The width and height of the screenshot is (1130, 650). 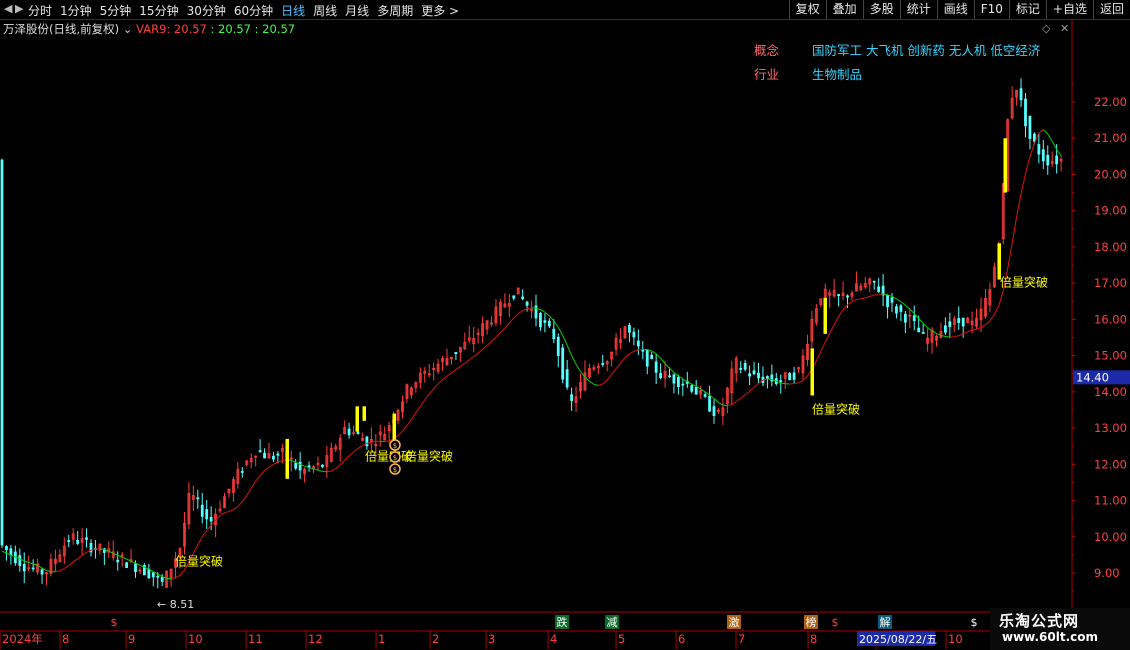 What do you see at coordinates (325, 11) in the screenshot?
I see `period-tab-7: 周线` at bounding box center [325, 11].